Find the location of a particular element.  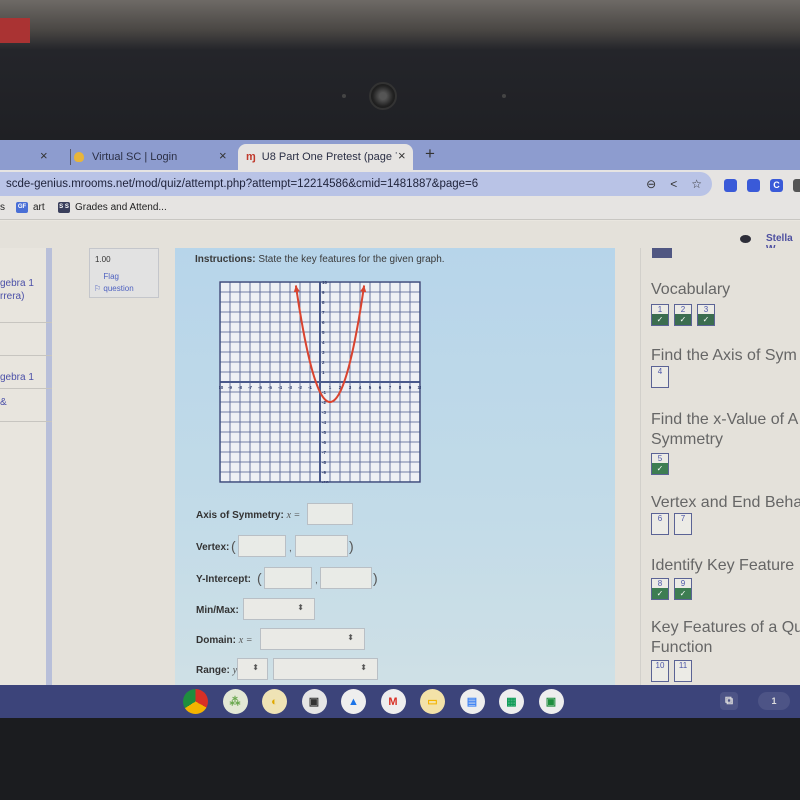

y-tick-label: -5 is located at coordinates (324, 432).